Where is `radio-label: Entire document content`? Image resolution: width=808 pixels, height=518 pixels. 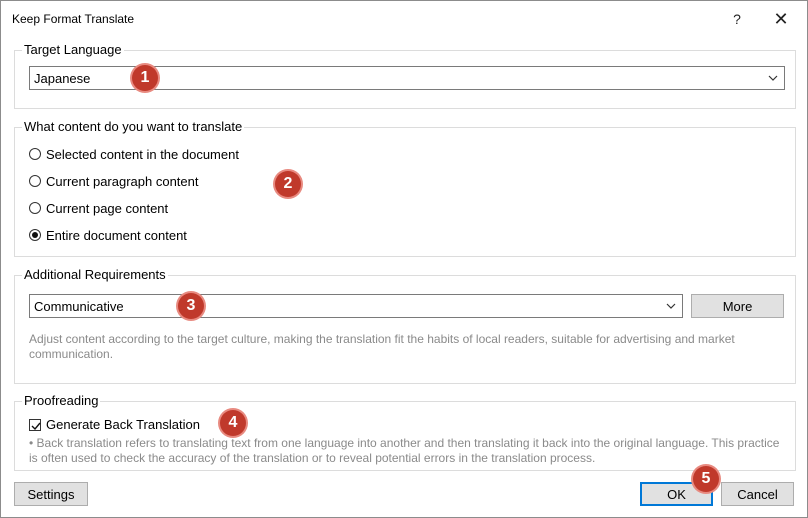 radio-label: Entire document content is located at coordinates (116, 235).